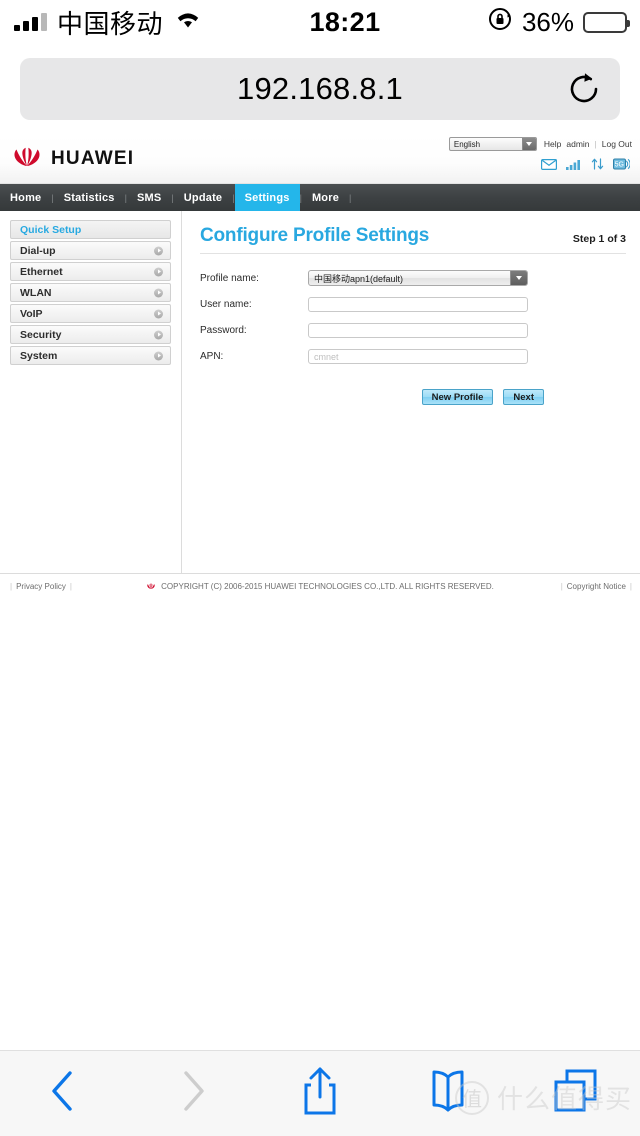 The width and height of the screenshot is (640, 1136). I want to click on url-text: 192.168.8.1, so click(320, 88).